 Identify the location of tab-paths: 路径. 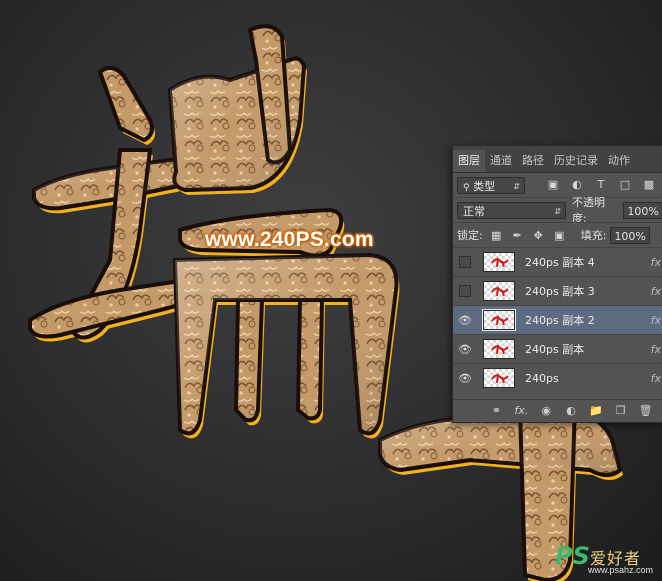
(533, 161).